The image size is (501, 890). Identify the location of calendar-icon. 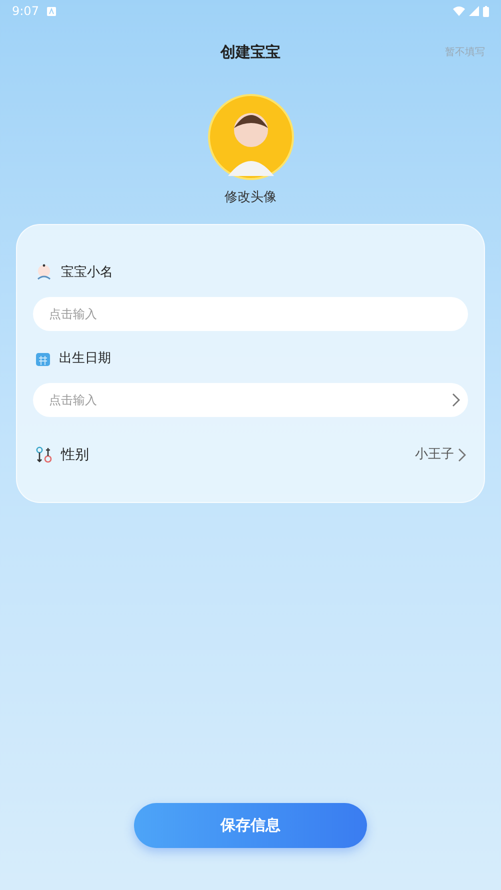
(43, 358).